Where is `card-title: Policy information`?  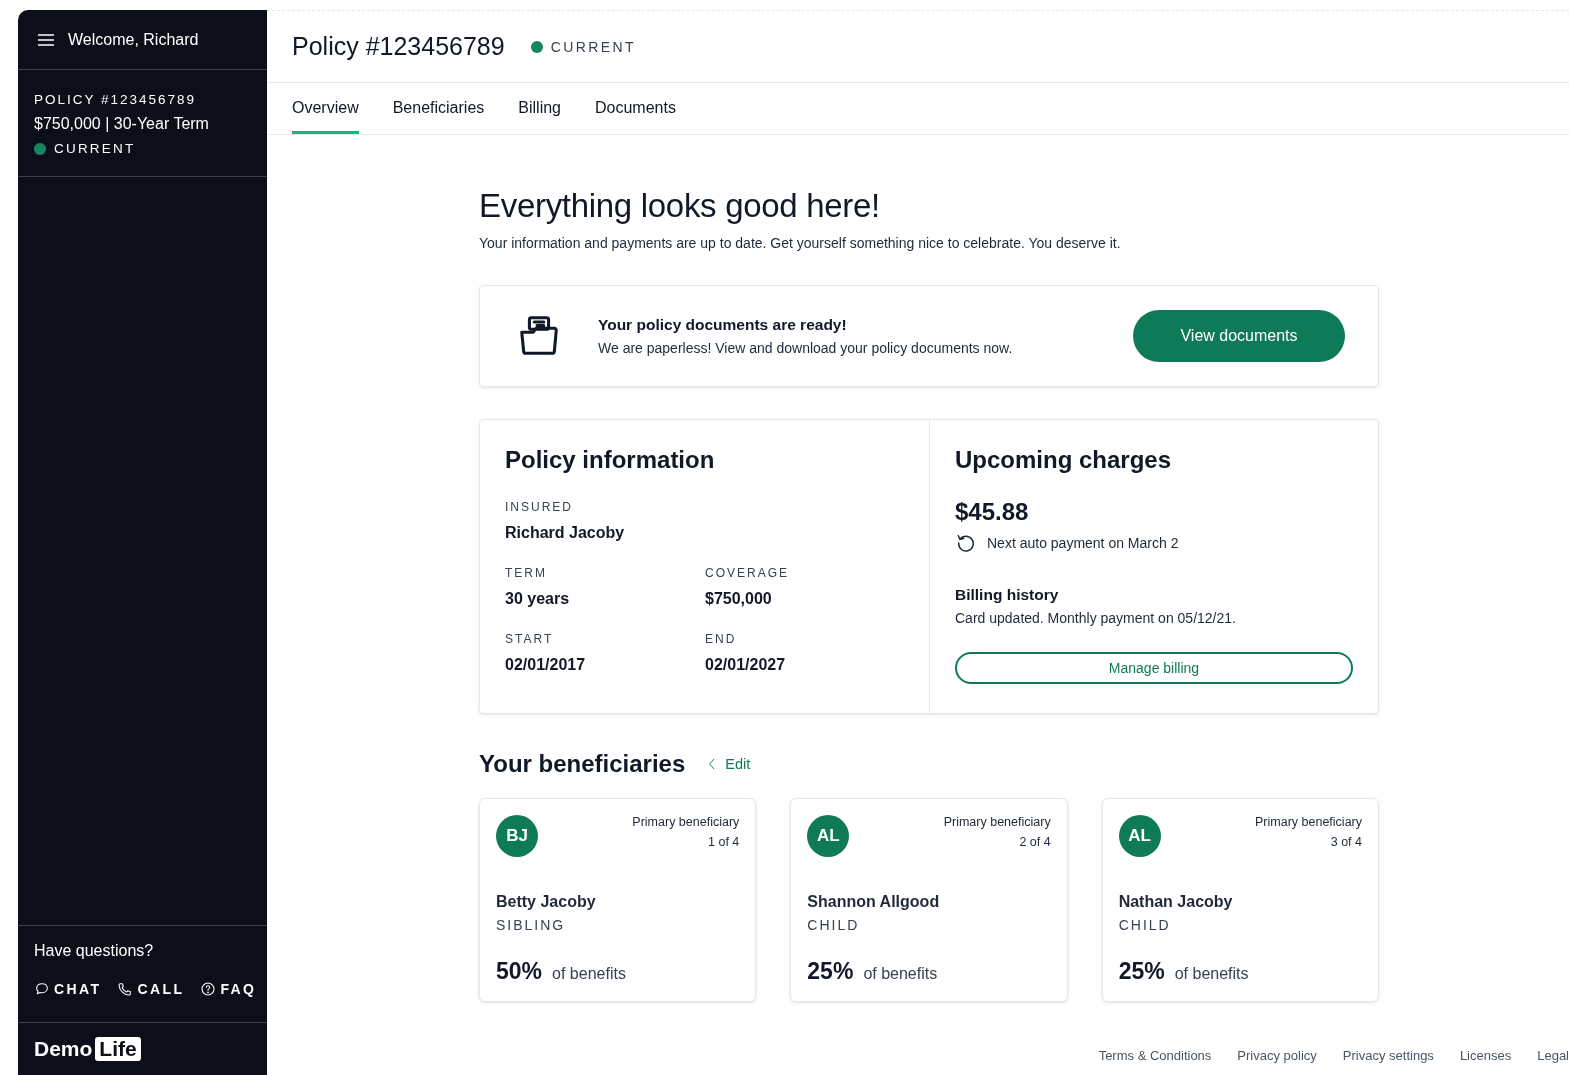 card-title: Policy information is located at coordinates (610, 460).